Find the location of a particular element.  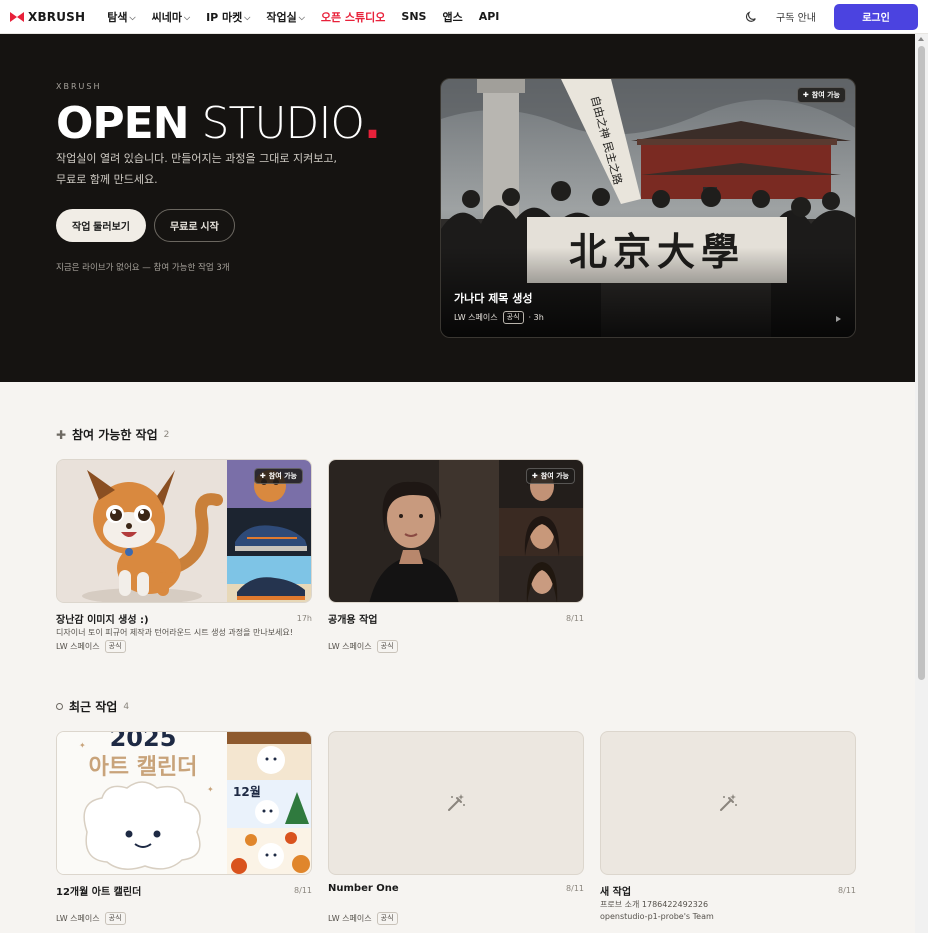

scroll-up-icon is located at coordinates (921, 39).